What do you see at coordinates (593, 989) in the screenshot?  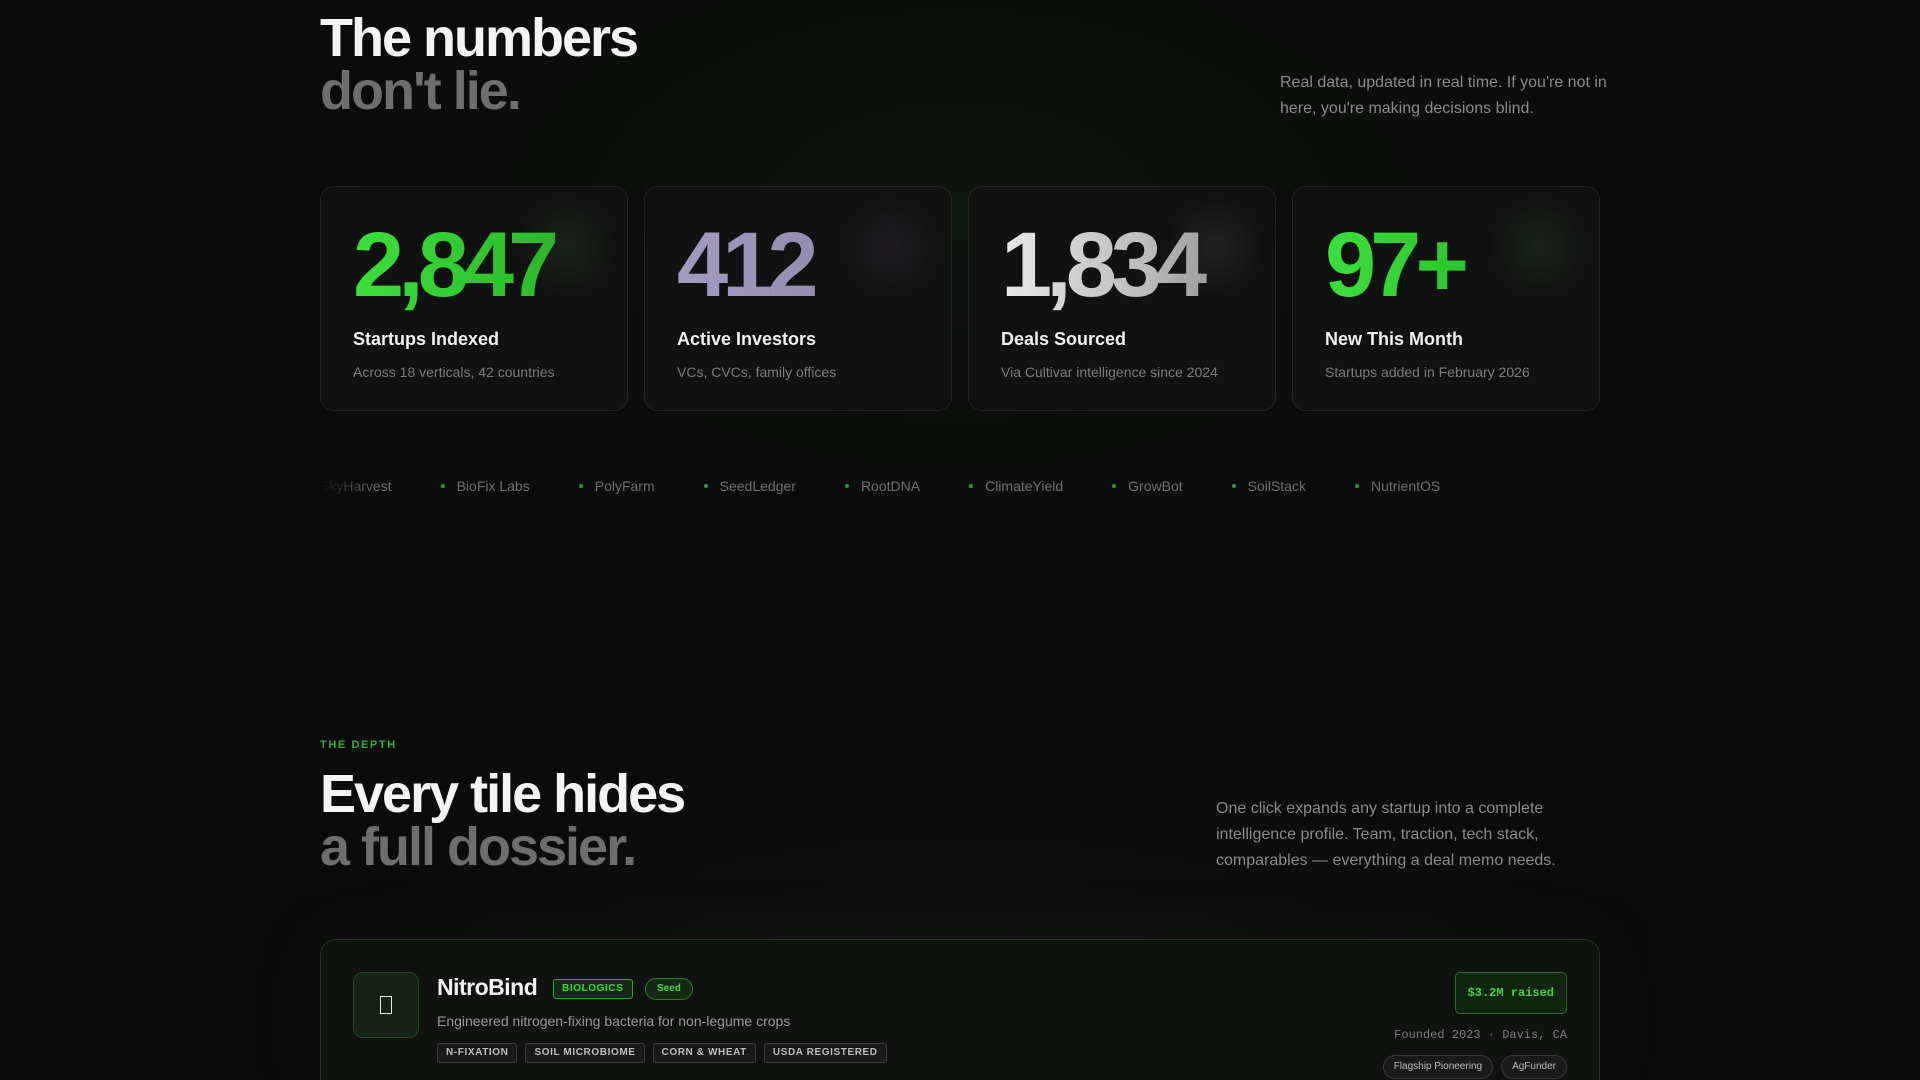 I see `category-tag: BIOLOGICS` at bounding box center [593, 989].